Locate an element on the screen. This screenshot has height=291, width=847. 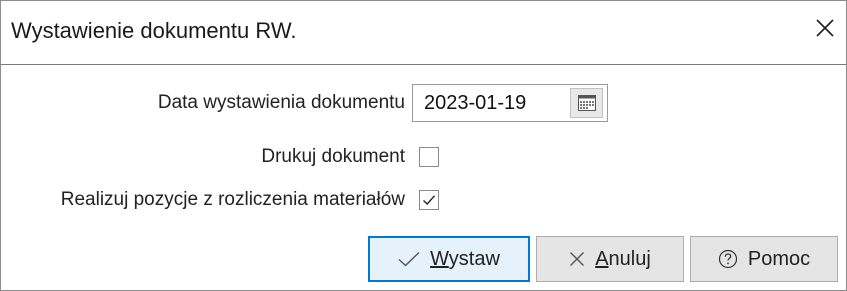
window-title: Wystawienie dokumentu RW. is located at coordinates (154, 30).